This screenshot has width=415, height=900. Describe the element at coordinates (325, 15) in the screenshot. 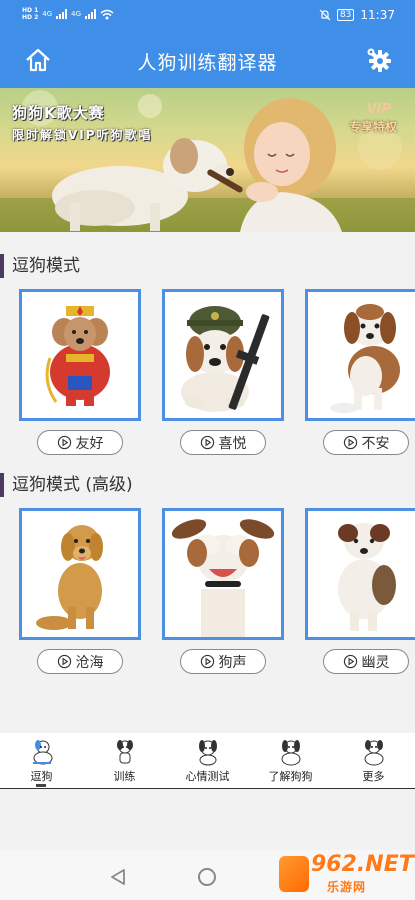

I see `mute-icon` at that location.